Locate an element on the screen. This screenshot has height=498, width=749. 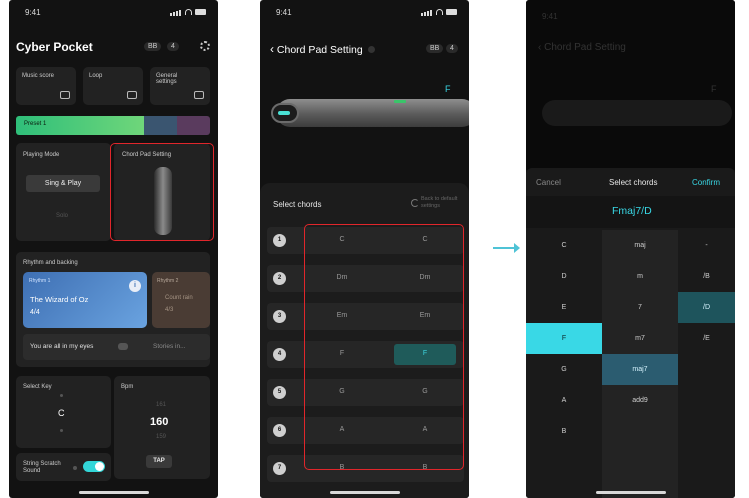
root-option: C is located at coordinates (564, 245).